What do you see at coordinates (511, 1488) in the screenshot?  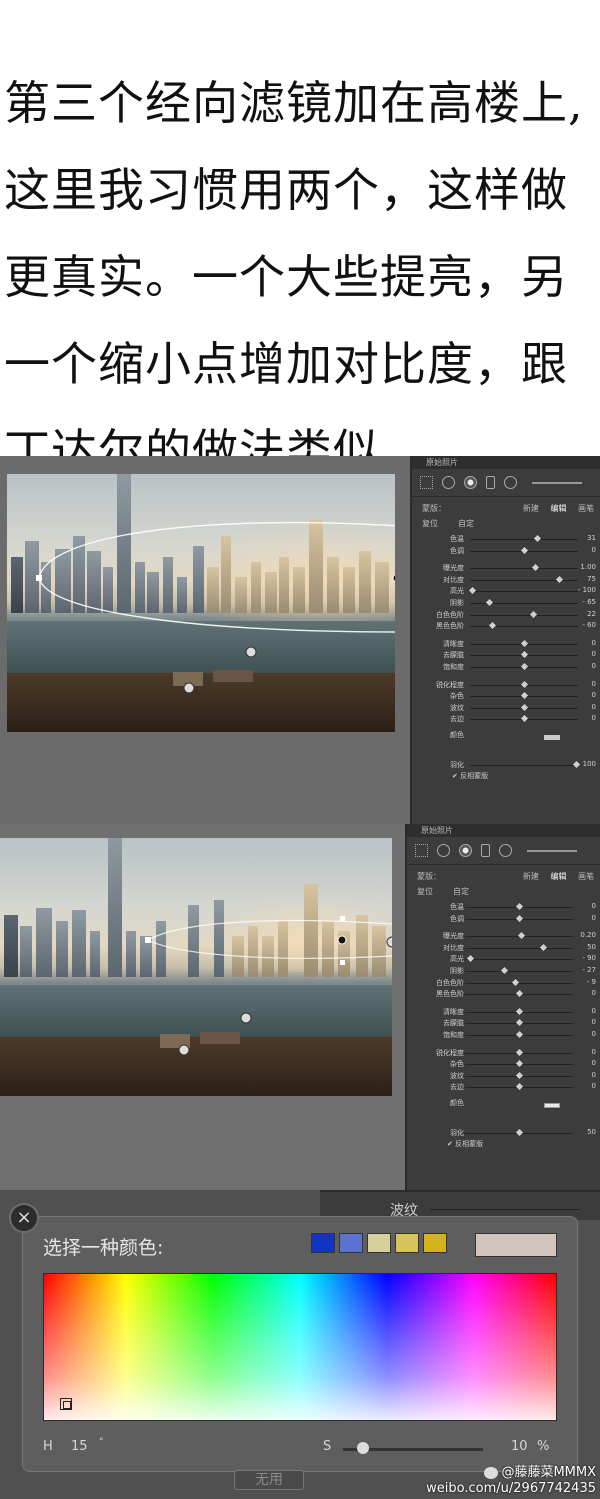 I see `watermark-url: weibo.com/u/2967742435` at bounding box center [511, 1488].